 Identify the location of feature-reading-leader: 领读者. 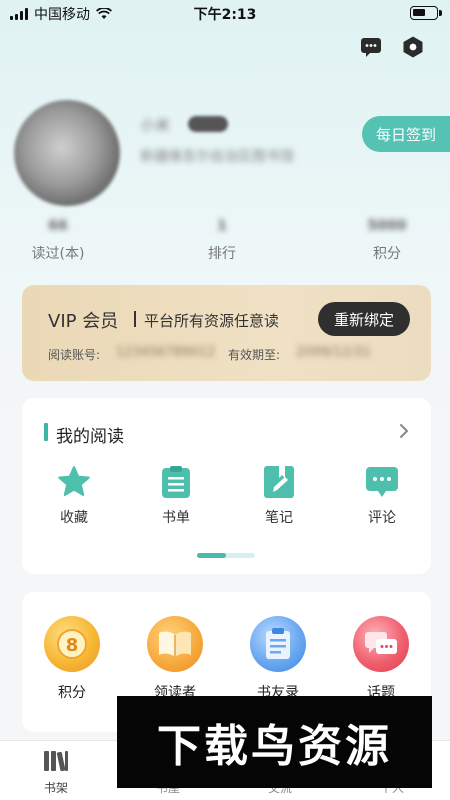
(175, 659).